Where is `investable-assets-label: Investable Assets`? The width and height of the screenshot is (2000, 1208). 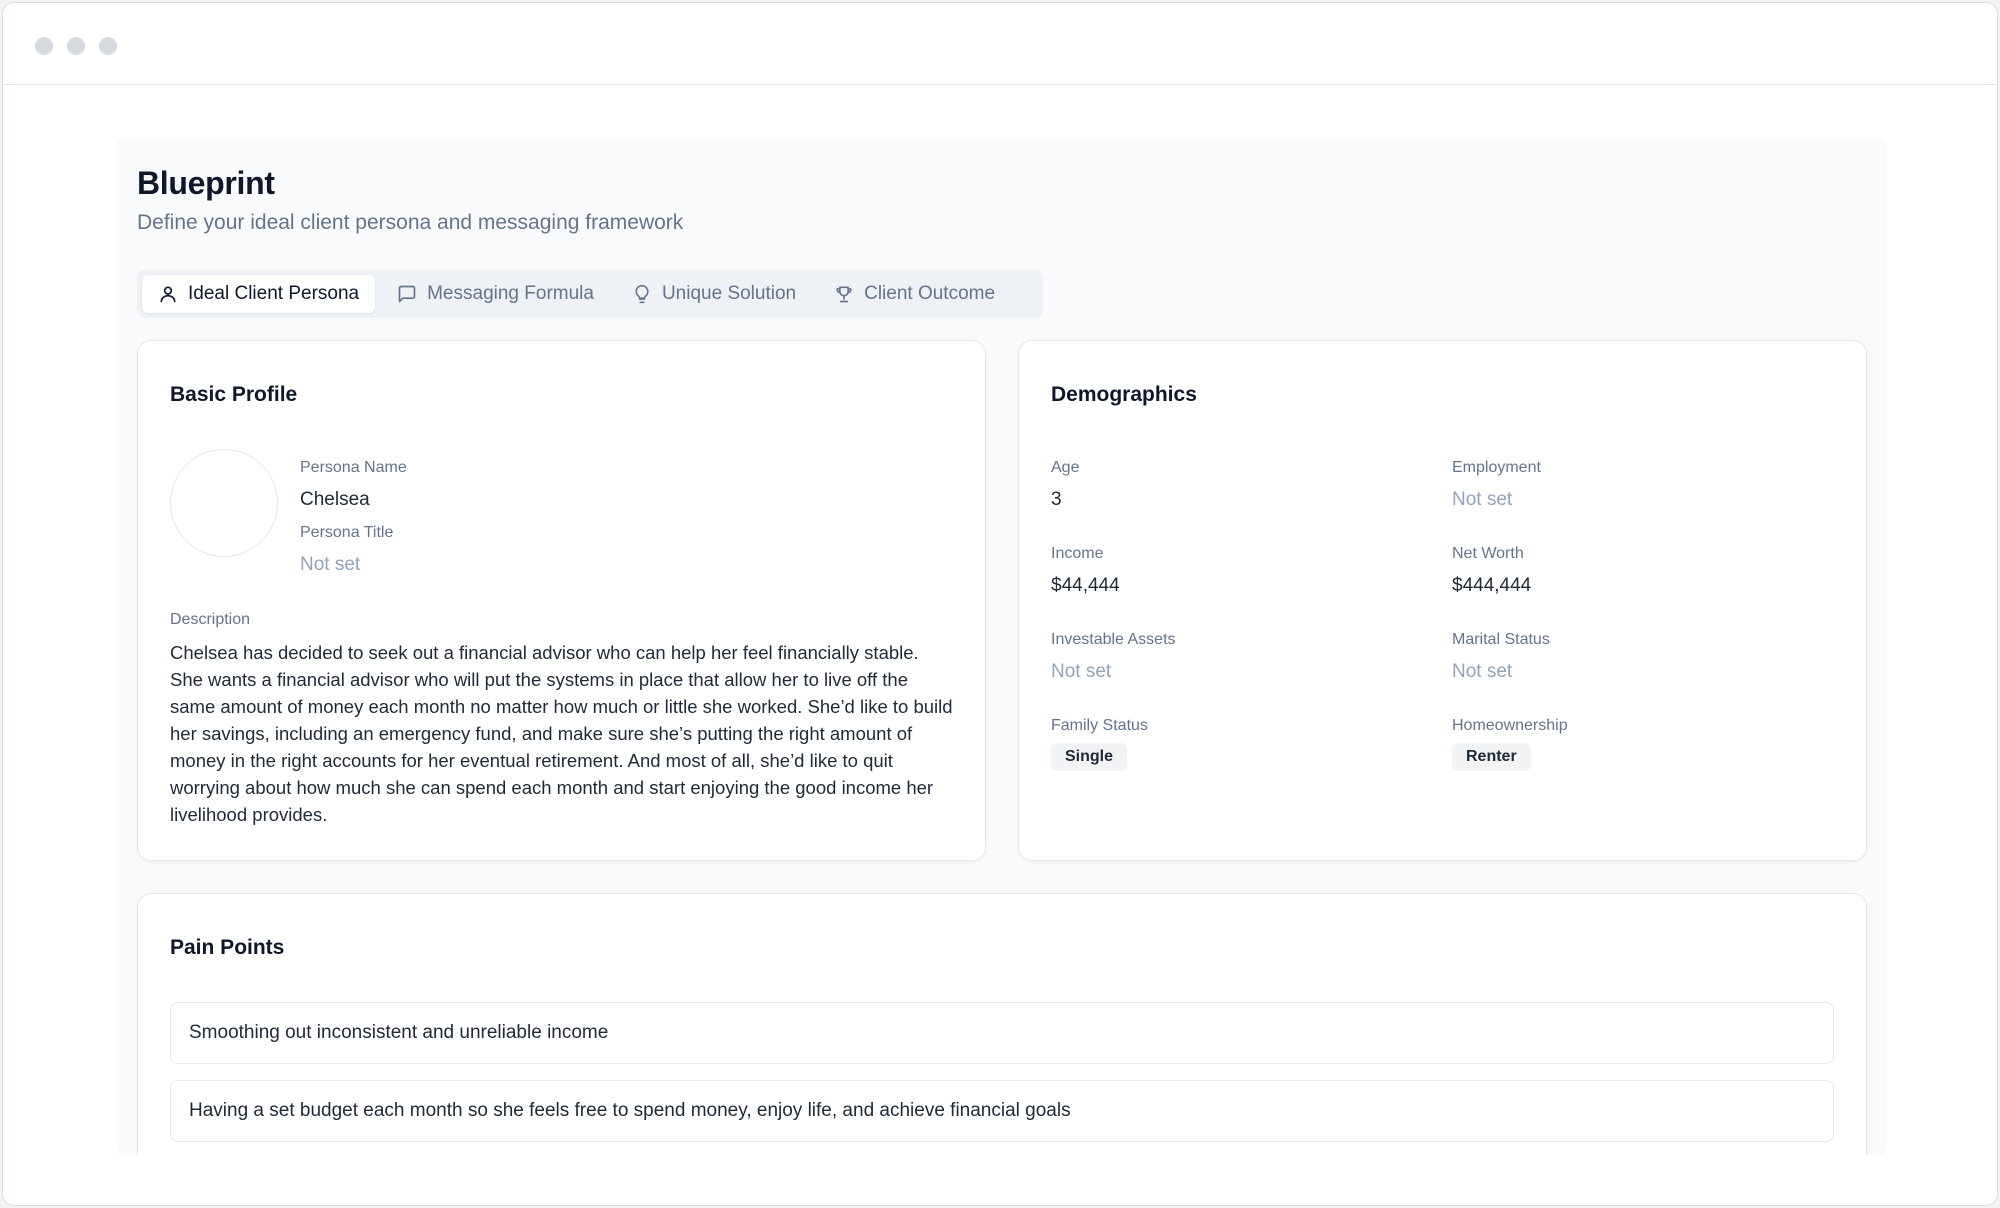 investable-assets-label: Investable Assets is located at coordinates (1113, 639).